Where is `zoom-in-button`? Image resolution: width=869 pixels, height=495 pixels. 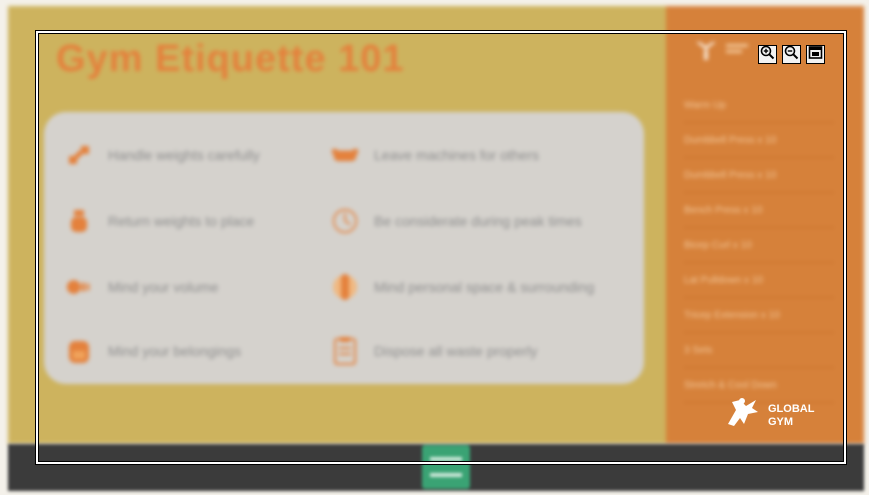
zoom-in-button is located at coordinates (767, 54).